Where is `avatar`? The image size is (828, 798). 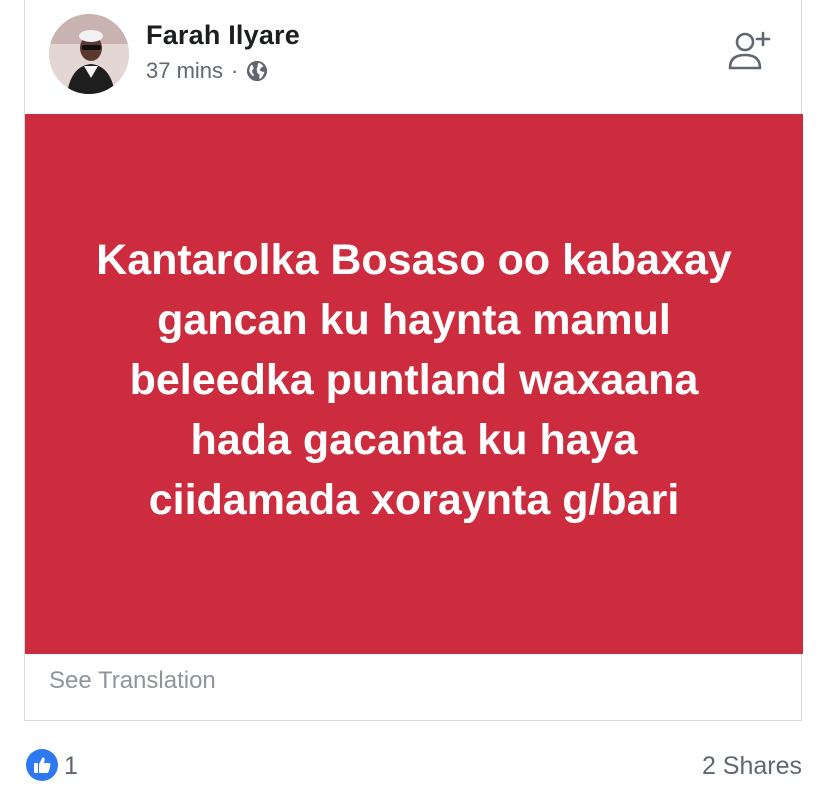 avatar is located at coordinates (89, 54).